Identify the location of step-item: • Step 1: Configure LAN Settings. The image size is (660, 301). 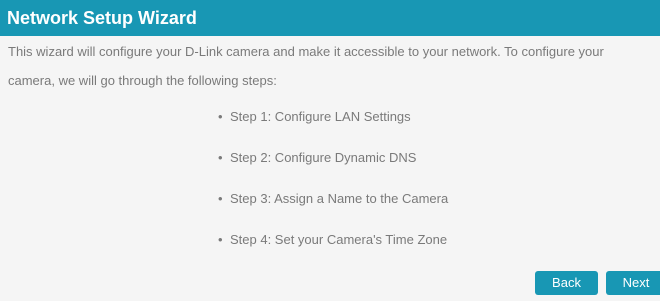
(333, 122).